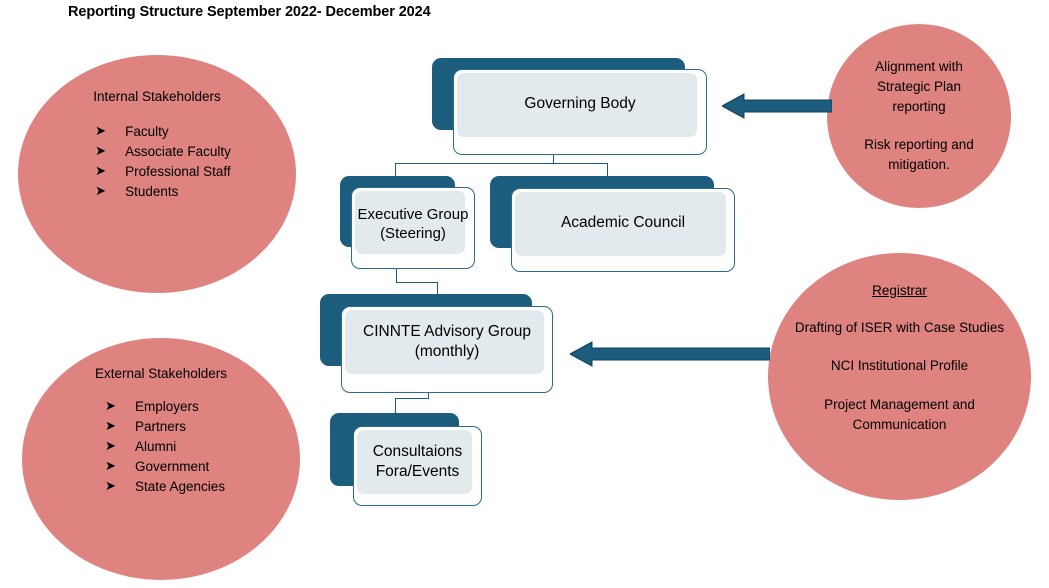 Image resolution: width=1049 pixels, height=588 pixels. I want to click on list-item: ➤ State Agencies, so click(165, 487).